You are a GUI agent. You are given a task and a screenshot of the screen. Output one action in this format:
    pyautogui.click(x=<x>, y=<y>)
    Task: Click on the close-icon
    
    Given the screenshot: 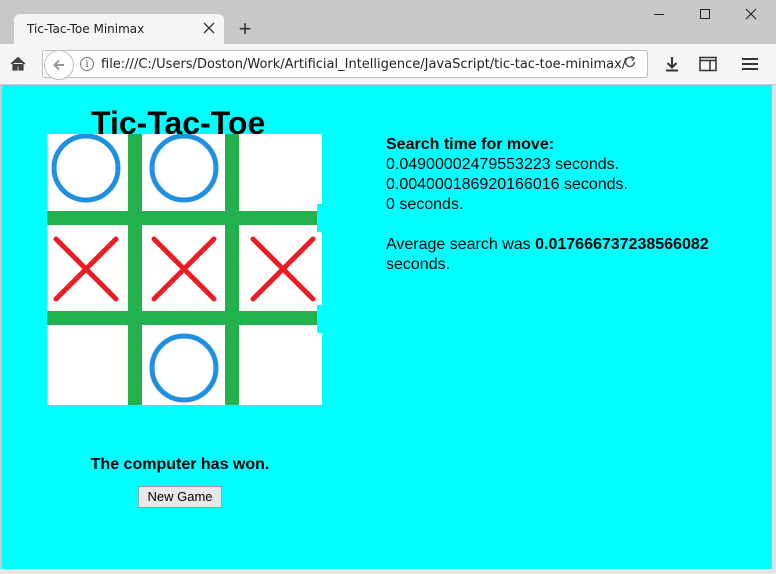 What is the action you would take?
    pyautogui.click(x=209, y=28)
    